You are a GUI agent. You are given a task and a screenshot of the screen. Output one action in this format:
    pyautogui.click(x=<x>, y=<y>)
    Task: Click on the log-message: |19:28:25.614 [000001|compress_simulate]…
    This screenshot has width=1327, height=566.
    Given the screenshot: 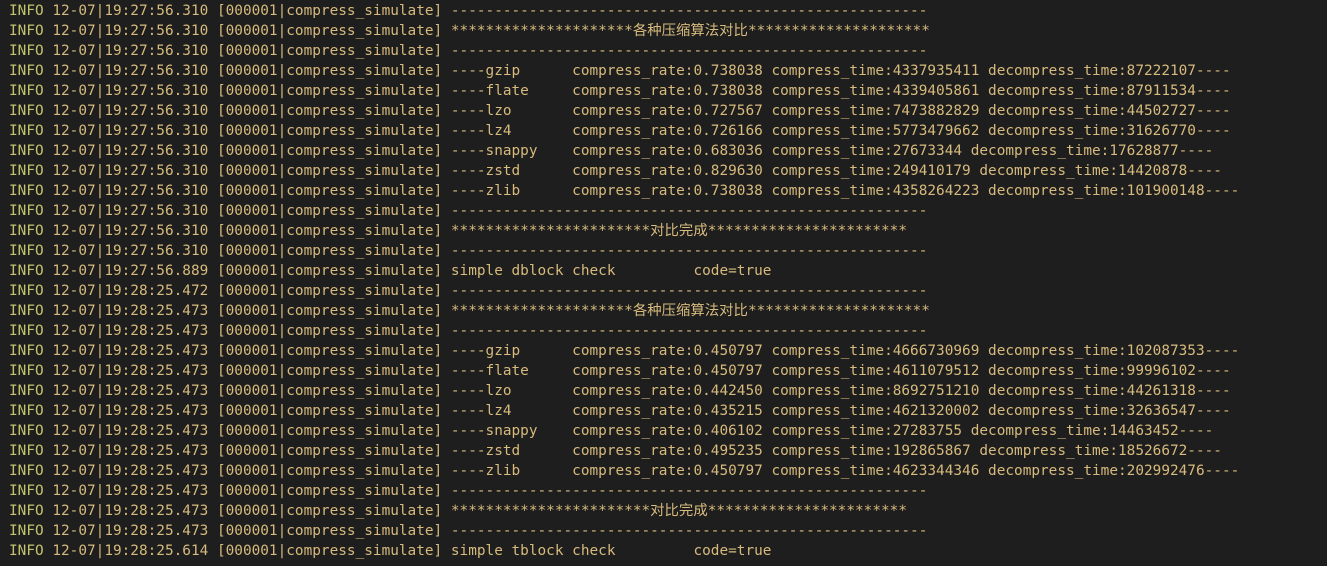 What is the action you would take?
    pyautogui.click(x=433, y=551)
    